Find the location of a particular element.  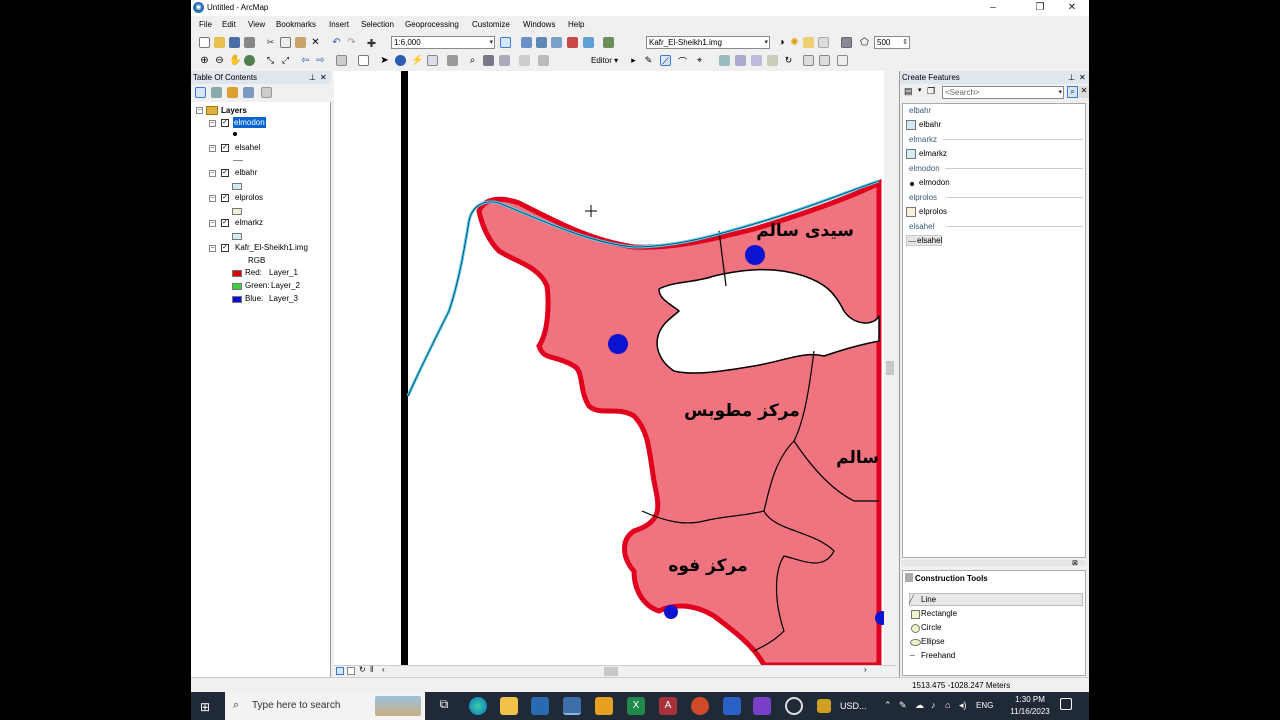

chevron-up-icon: ⌃ is located at coordinates (888, 705).